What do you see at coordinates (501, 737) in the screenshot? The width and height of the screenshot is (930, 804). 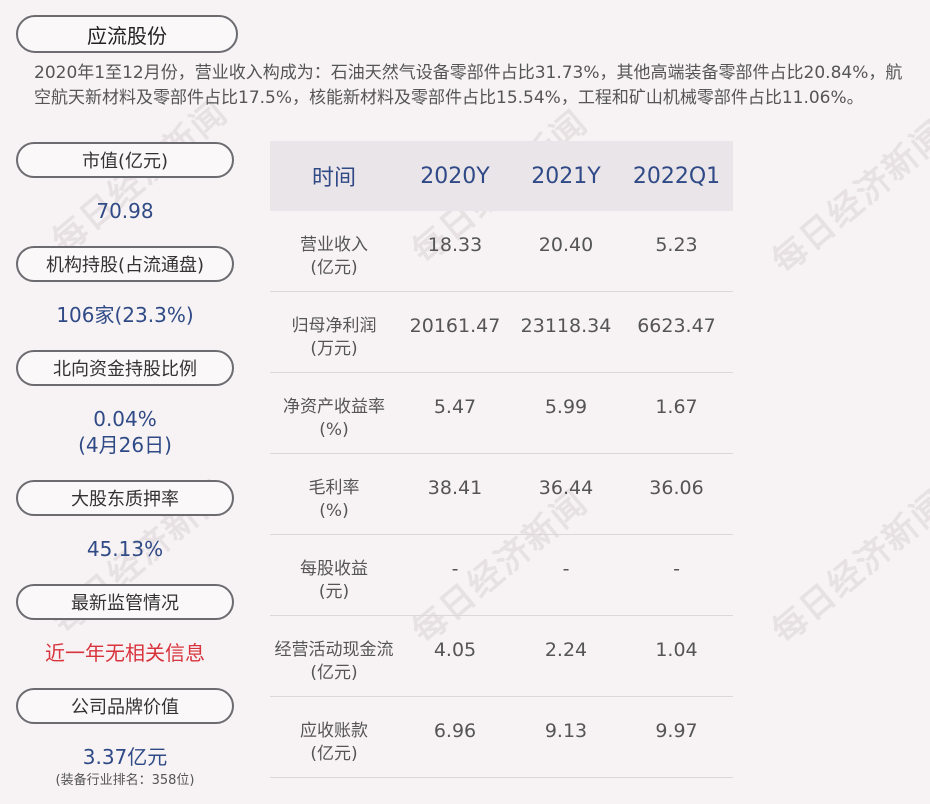 I see `table-row: 应收账款 (亿元) 6.96 9.13 9.97` at bounding box center [501, 737].